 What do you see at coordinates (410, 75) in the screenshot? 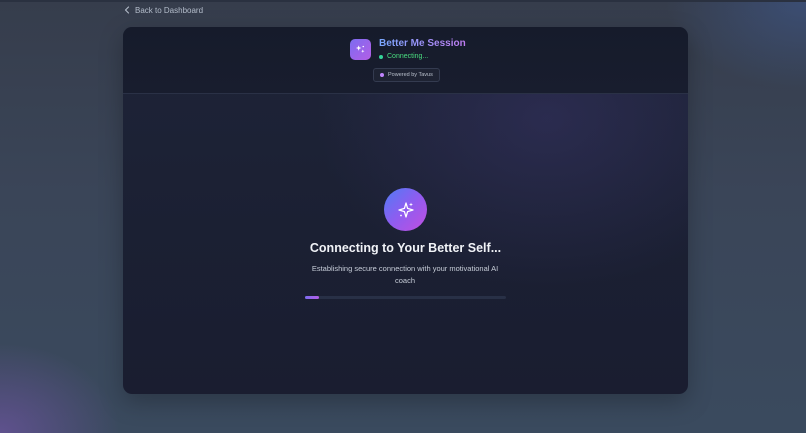
I see `powered-by-label: Powered by Tavus` at bounding box center [410, 75].